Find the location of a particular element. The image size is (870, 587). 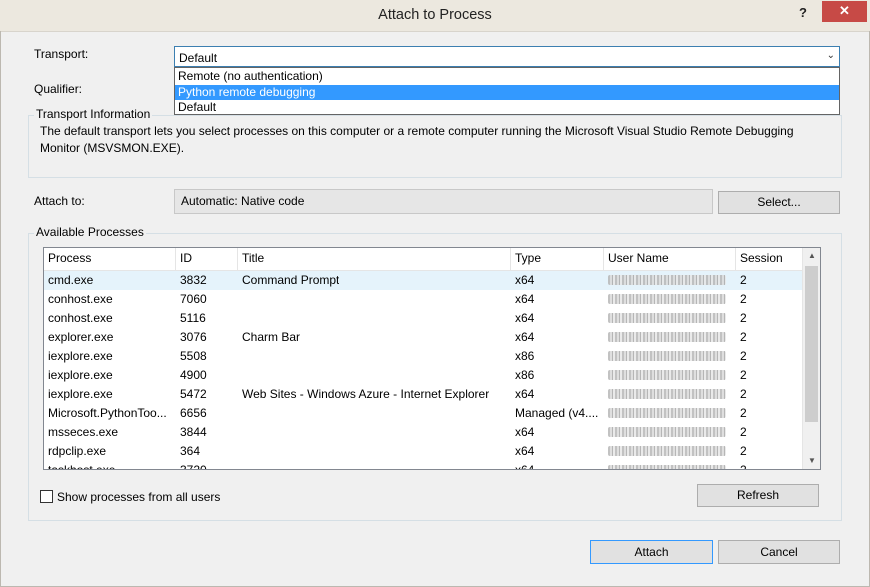

transport-combobox: Default ⌄ is located at coordinates (507, 56).